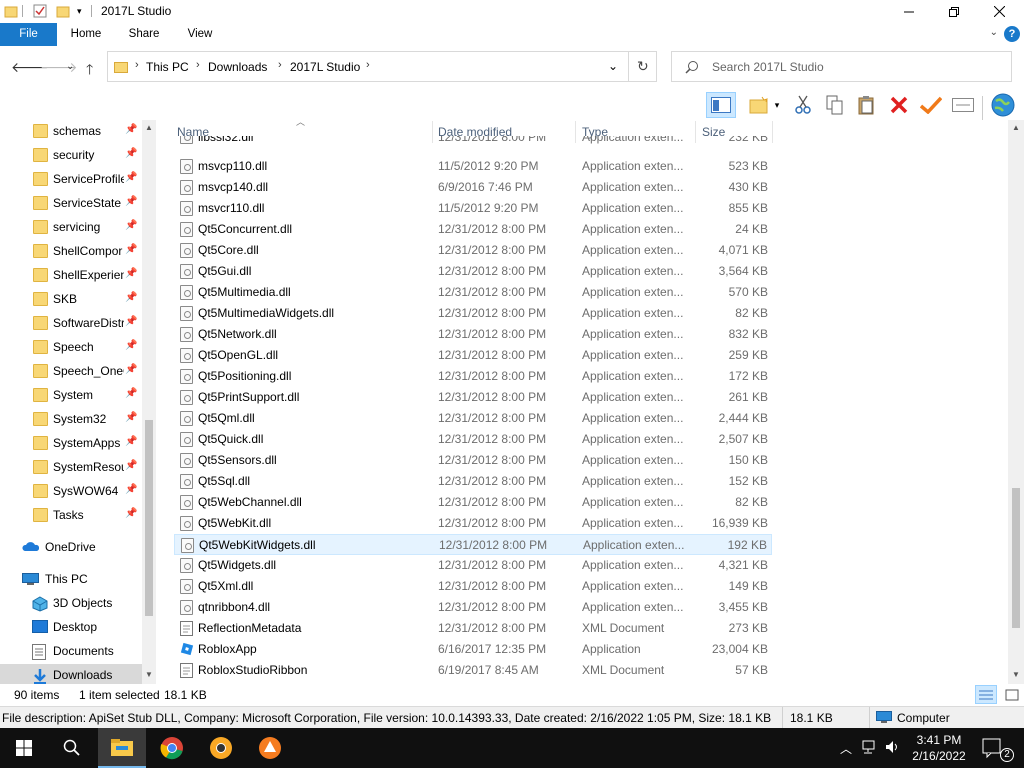 The height and width of the screenshot is (768, 1024). What do you see at coordinates (86, 34) in the screenshot?
I see `tab-home: Home` at bounding box center [86, 34].